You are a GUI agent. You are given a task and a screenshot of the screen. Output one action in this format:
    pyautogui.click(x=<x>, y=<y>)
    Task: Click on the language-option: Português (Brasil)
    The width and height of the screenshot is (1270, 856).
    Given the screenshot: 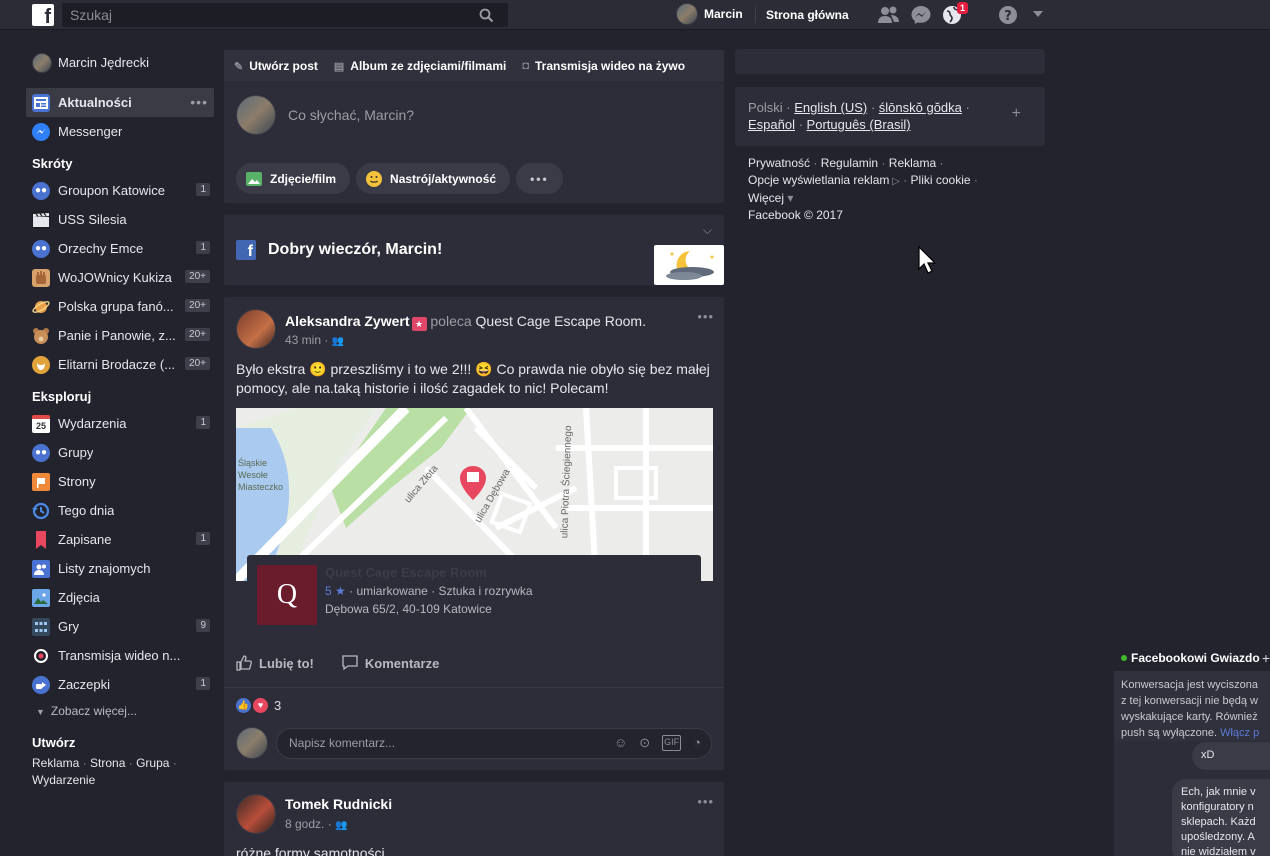 What is the action you would take?
    pyautogui.click(x=859, y=124)
    